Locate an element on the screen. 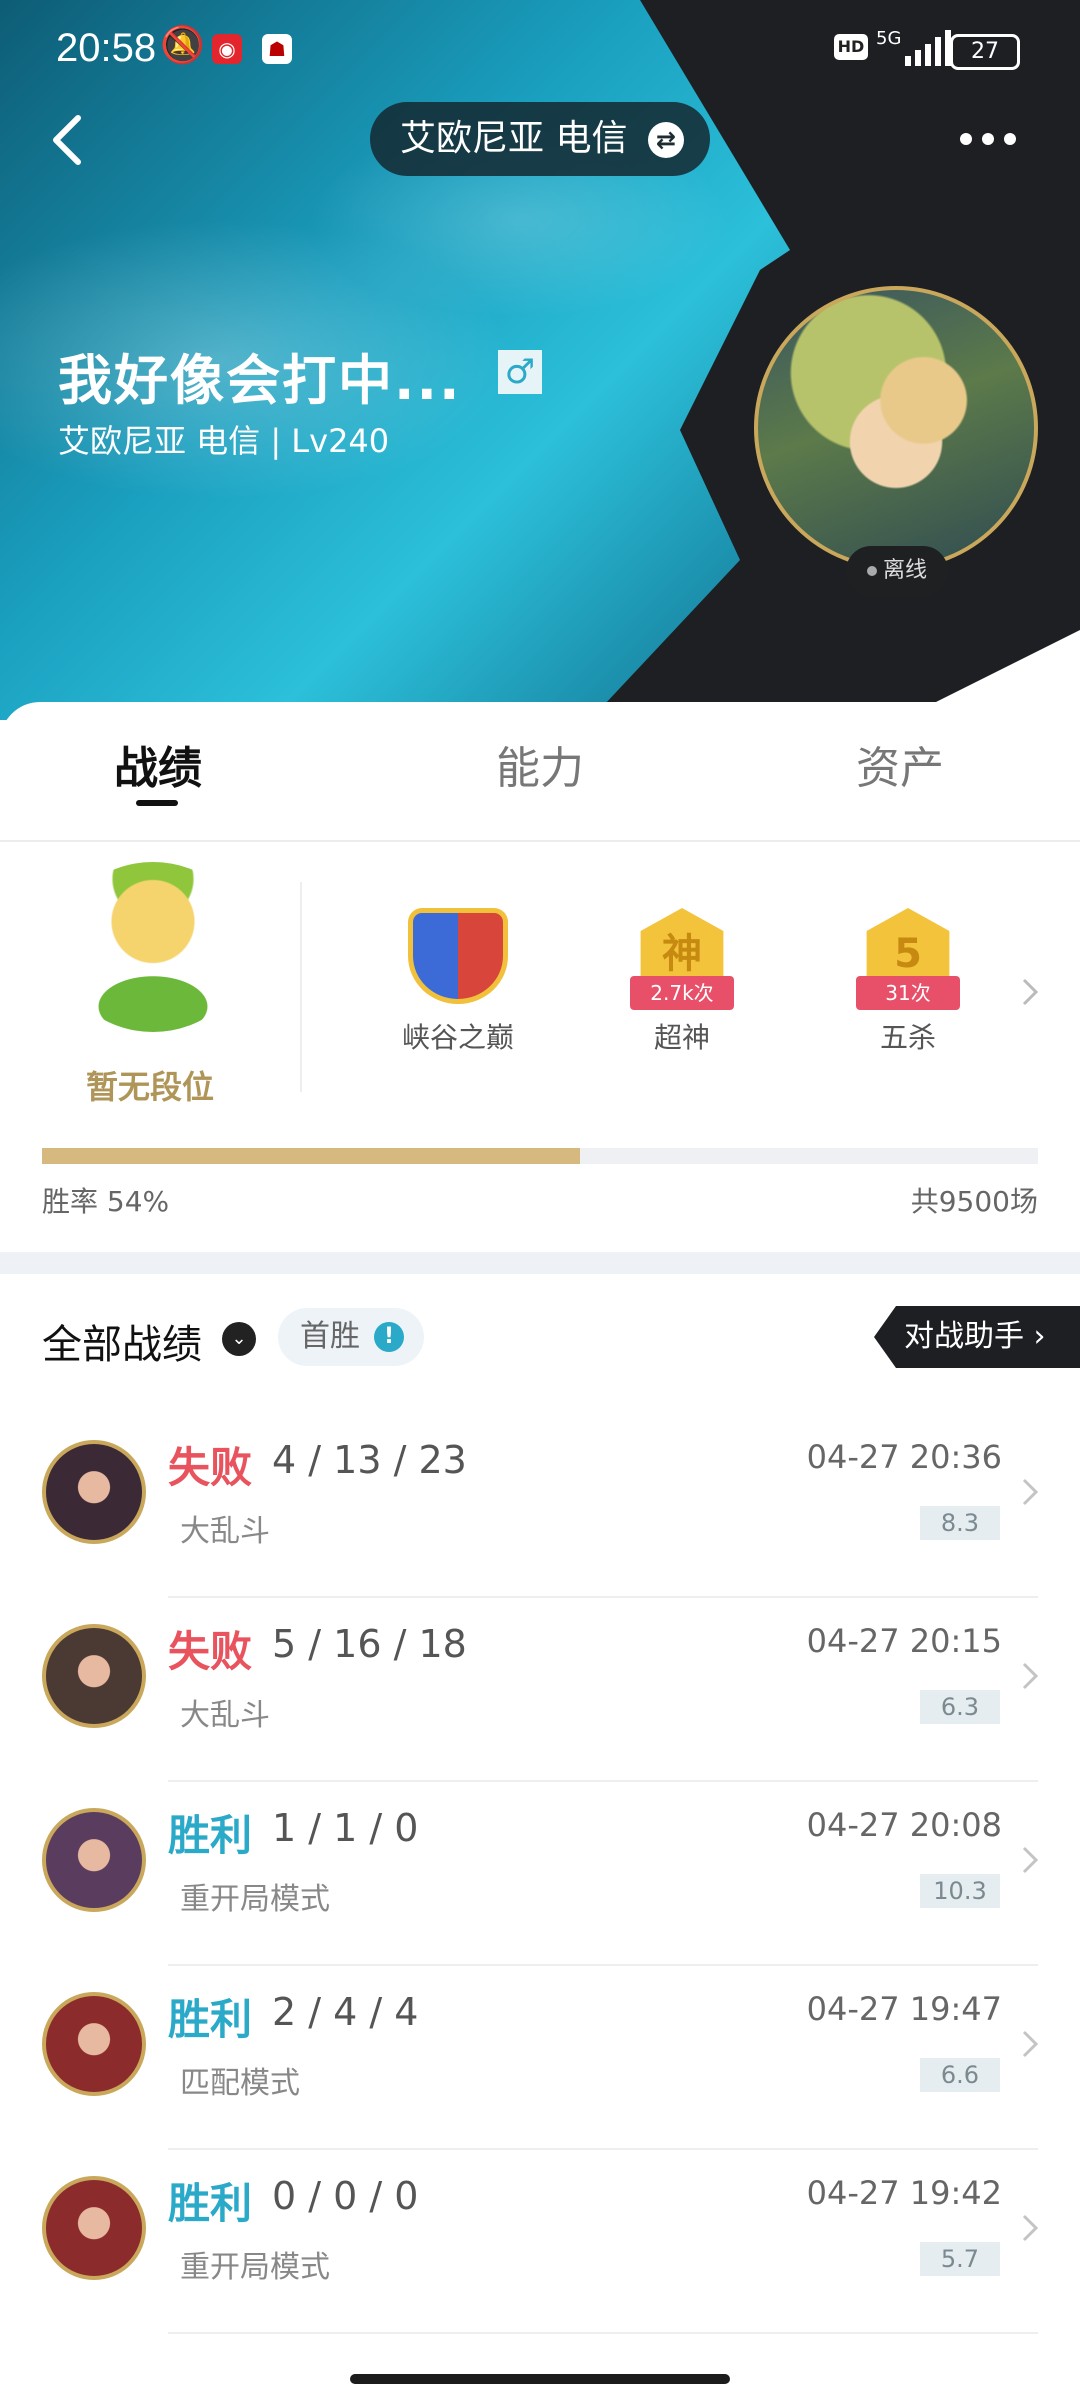 Image resolution: width=1080 pixels, height=2400 pixels. info-icon: ! is located at coordinates (389, 1337).